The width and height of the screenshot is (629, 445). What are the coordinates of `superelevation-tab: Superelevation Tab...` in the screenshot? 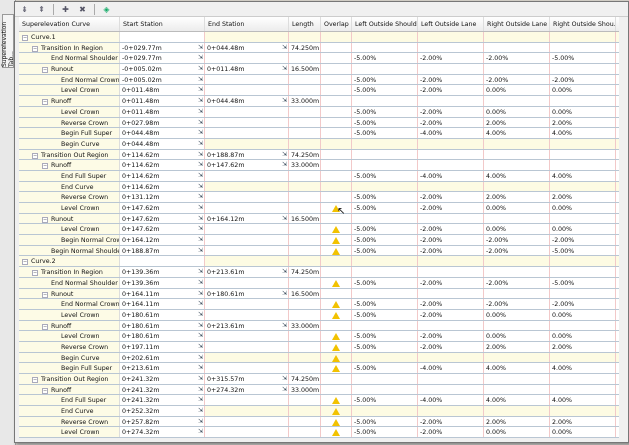 It's located at (8, 41).